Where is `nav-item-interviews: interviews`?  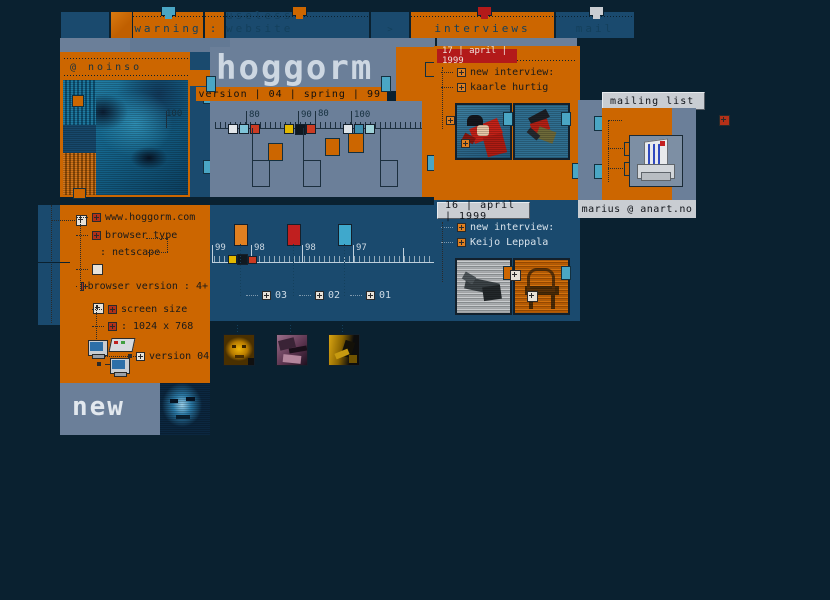 nav-item-interviews: interviews is located at coordinates (482, 22).